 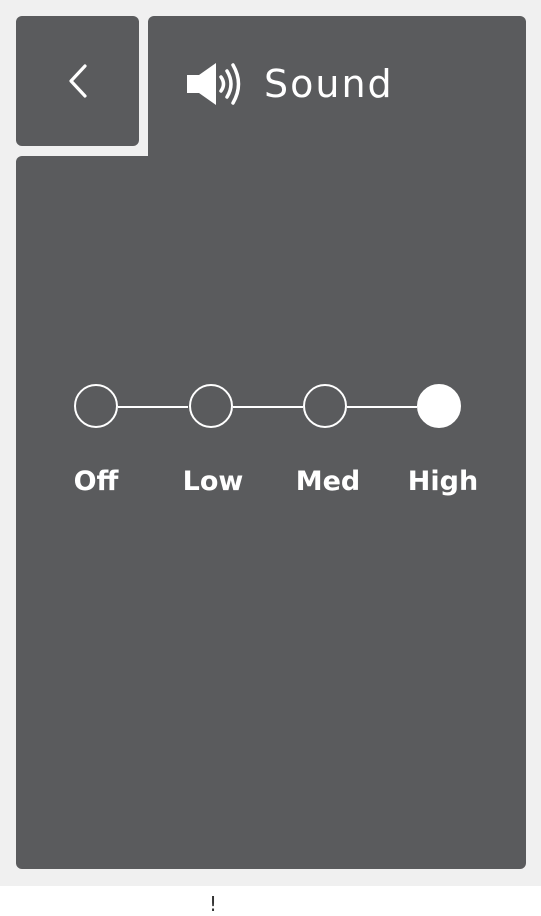 I want to click on footer-caret: !, so click(x=213, y=904).